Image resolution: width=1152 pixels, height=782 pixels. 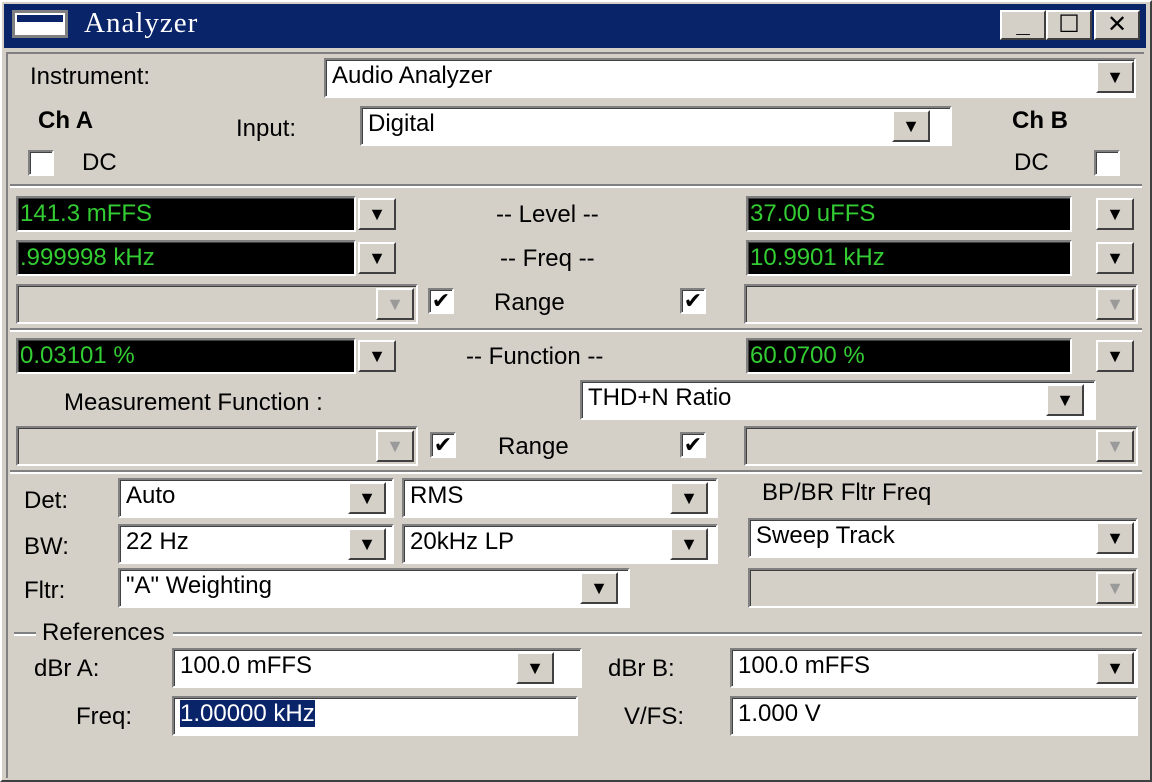 What do you see at coordinates (943, 588) in the screenshot?
I see `bp-br-secondary-select` at bounding box center [943, 588].